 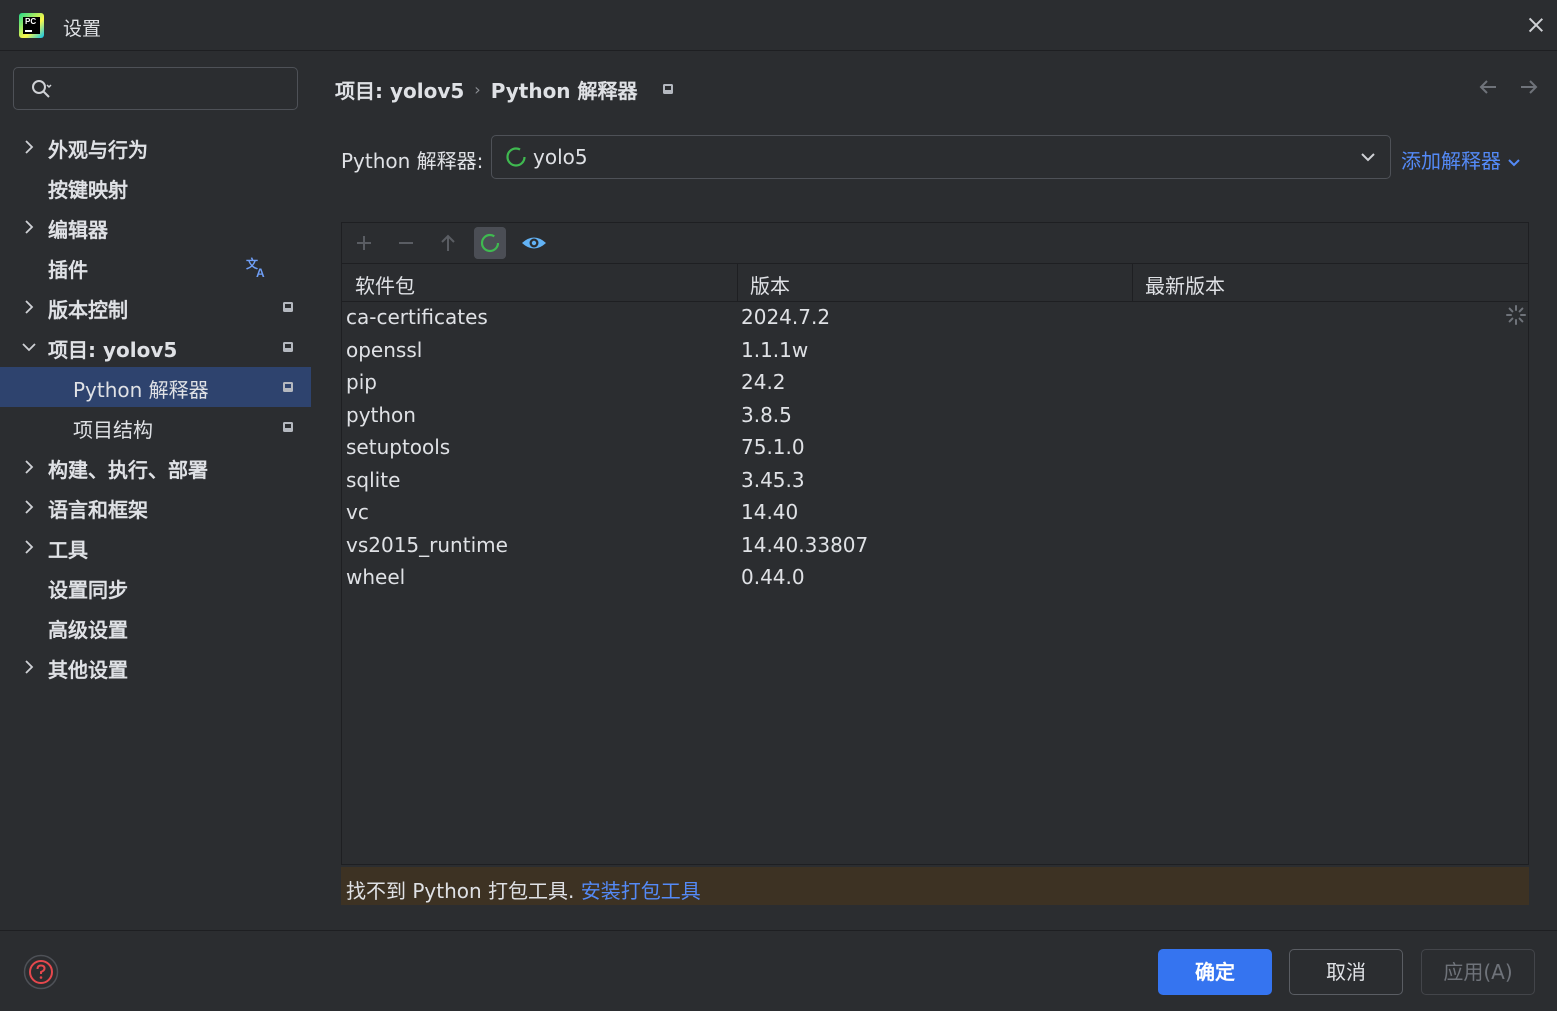 I want to click on package-version: 2024.7.2, so click(x=786, y=317).